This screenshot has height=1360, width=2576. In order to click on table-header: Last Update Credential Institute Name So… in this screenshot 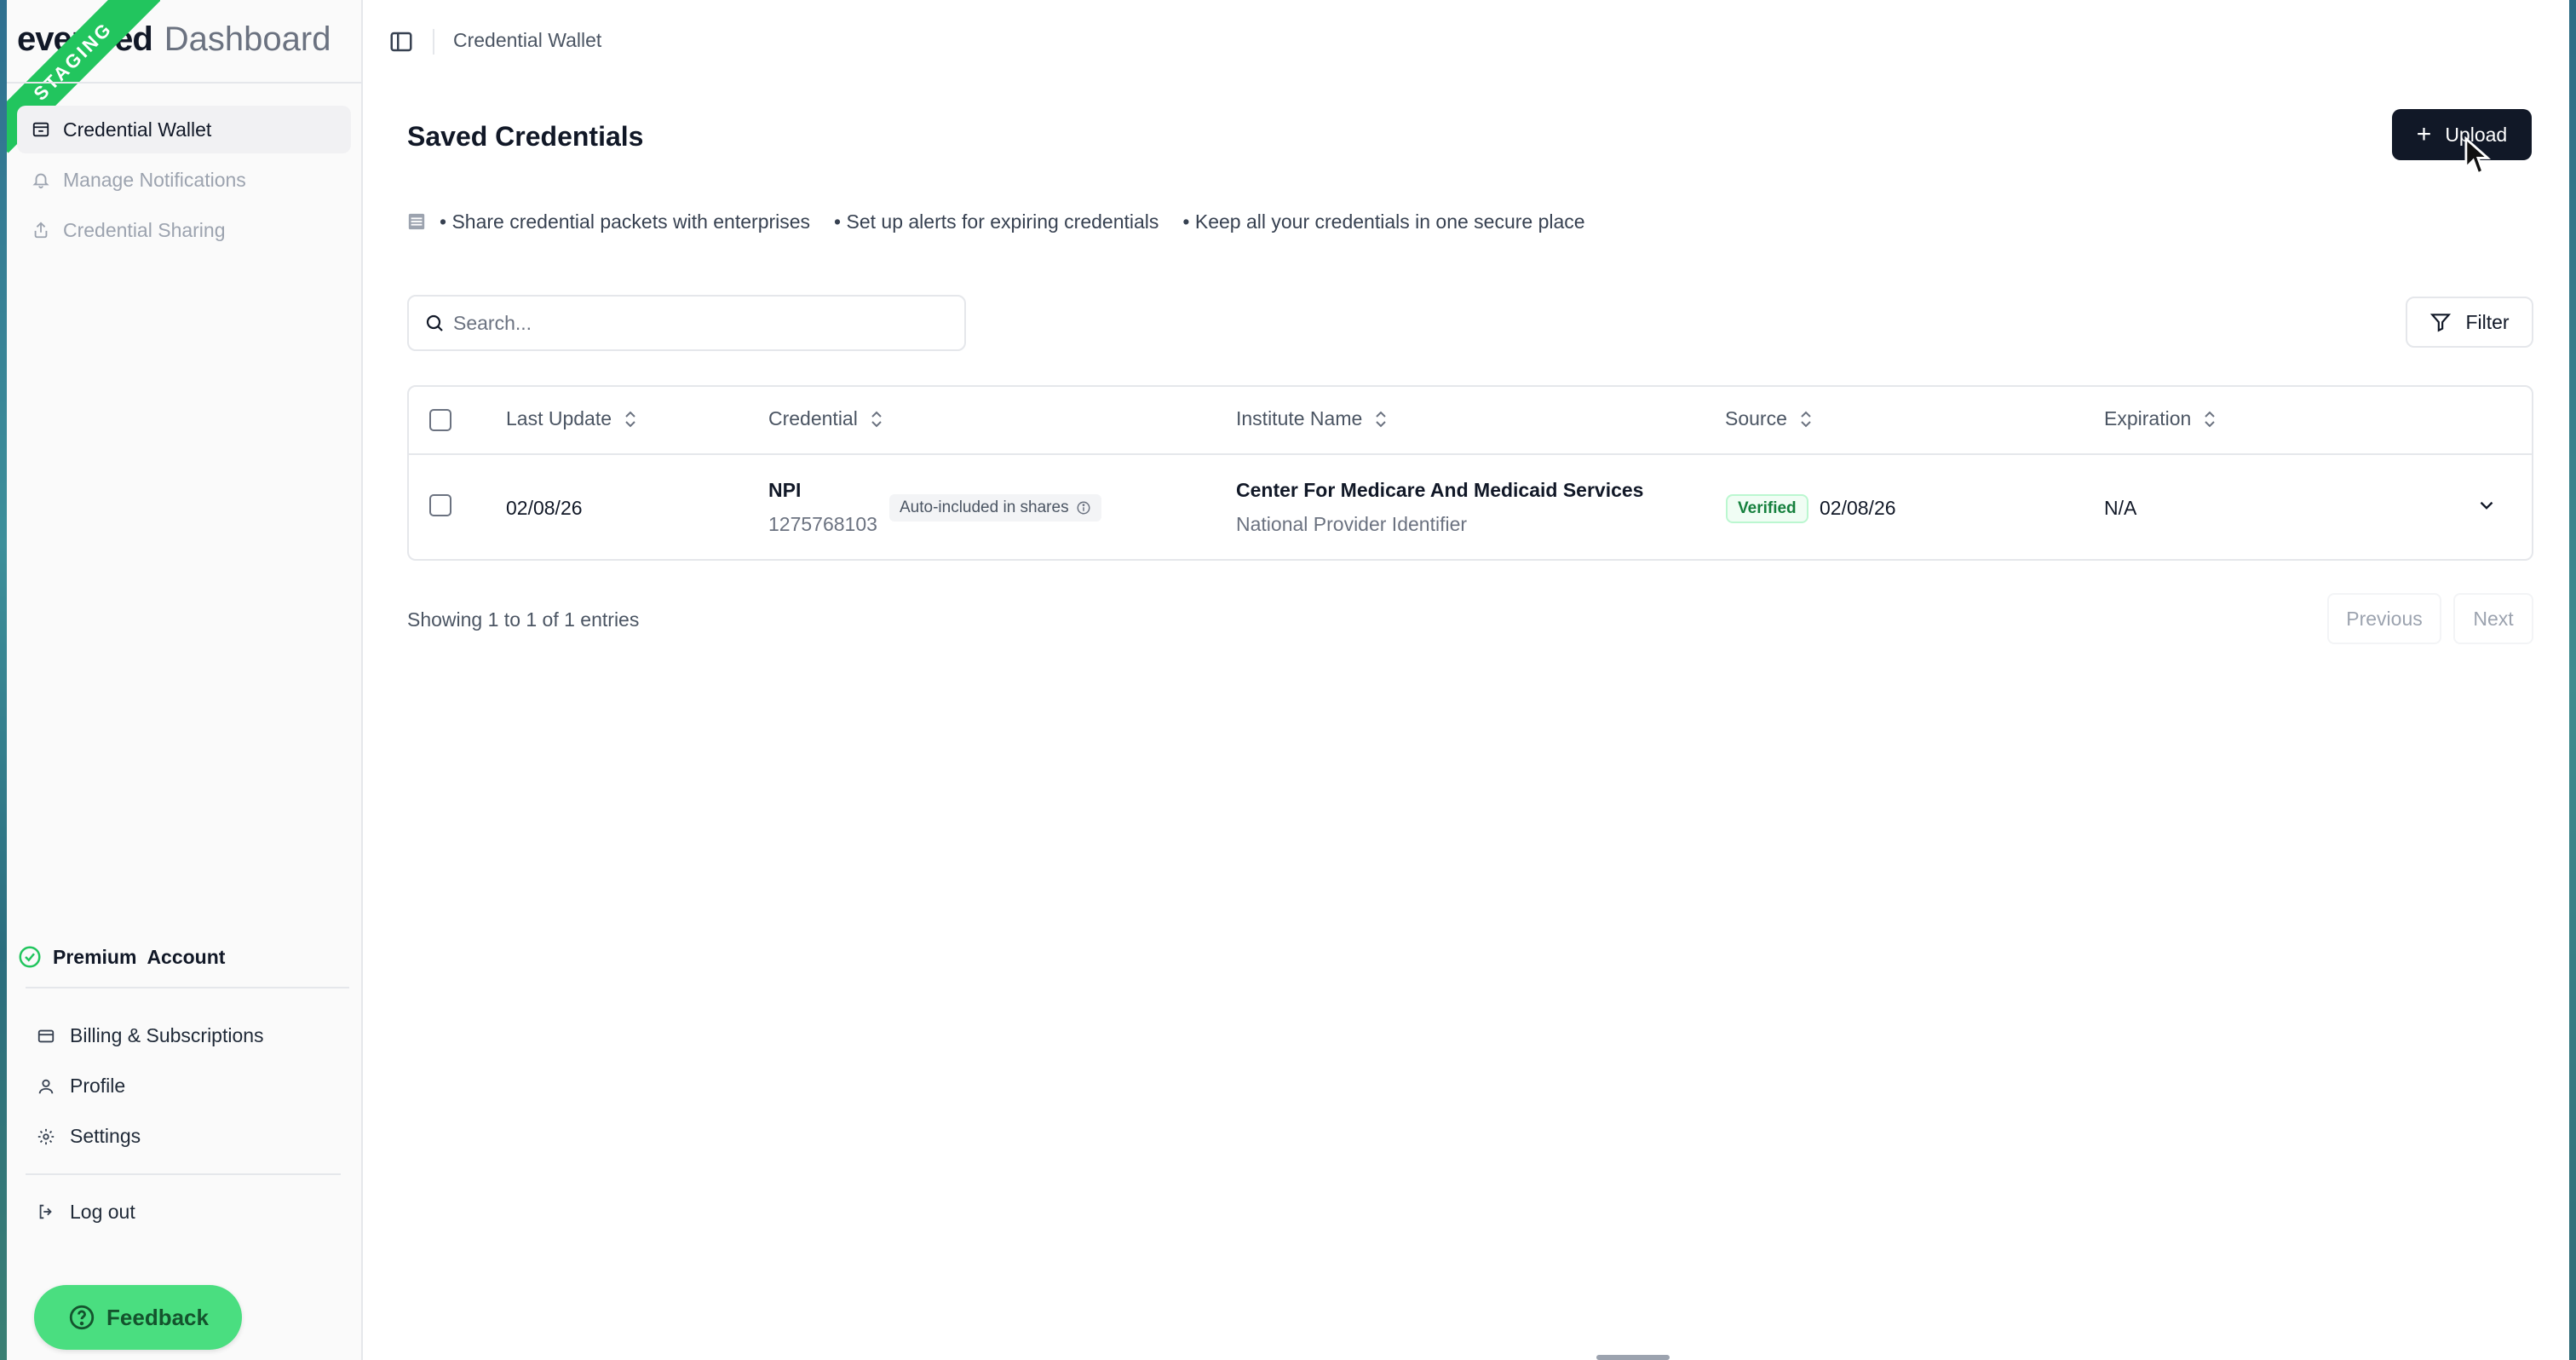, I will do `click(1471, 421)`.